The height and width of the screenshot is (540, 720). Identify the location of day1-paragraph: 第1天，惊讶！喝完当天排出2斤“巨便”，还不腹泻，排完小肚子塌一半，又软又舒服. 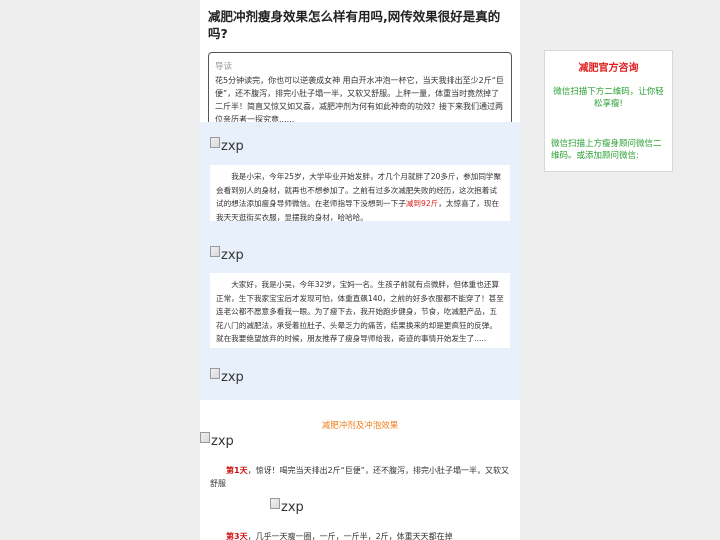
(360, 477).